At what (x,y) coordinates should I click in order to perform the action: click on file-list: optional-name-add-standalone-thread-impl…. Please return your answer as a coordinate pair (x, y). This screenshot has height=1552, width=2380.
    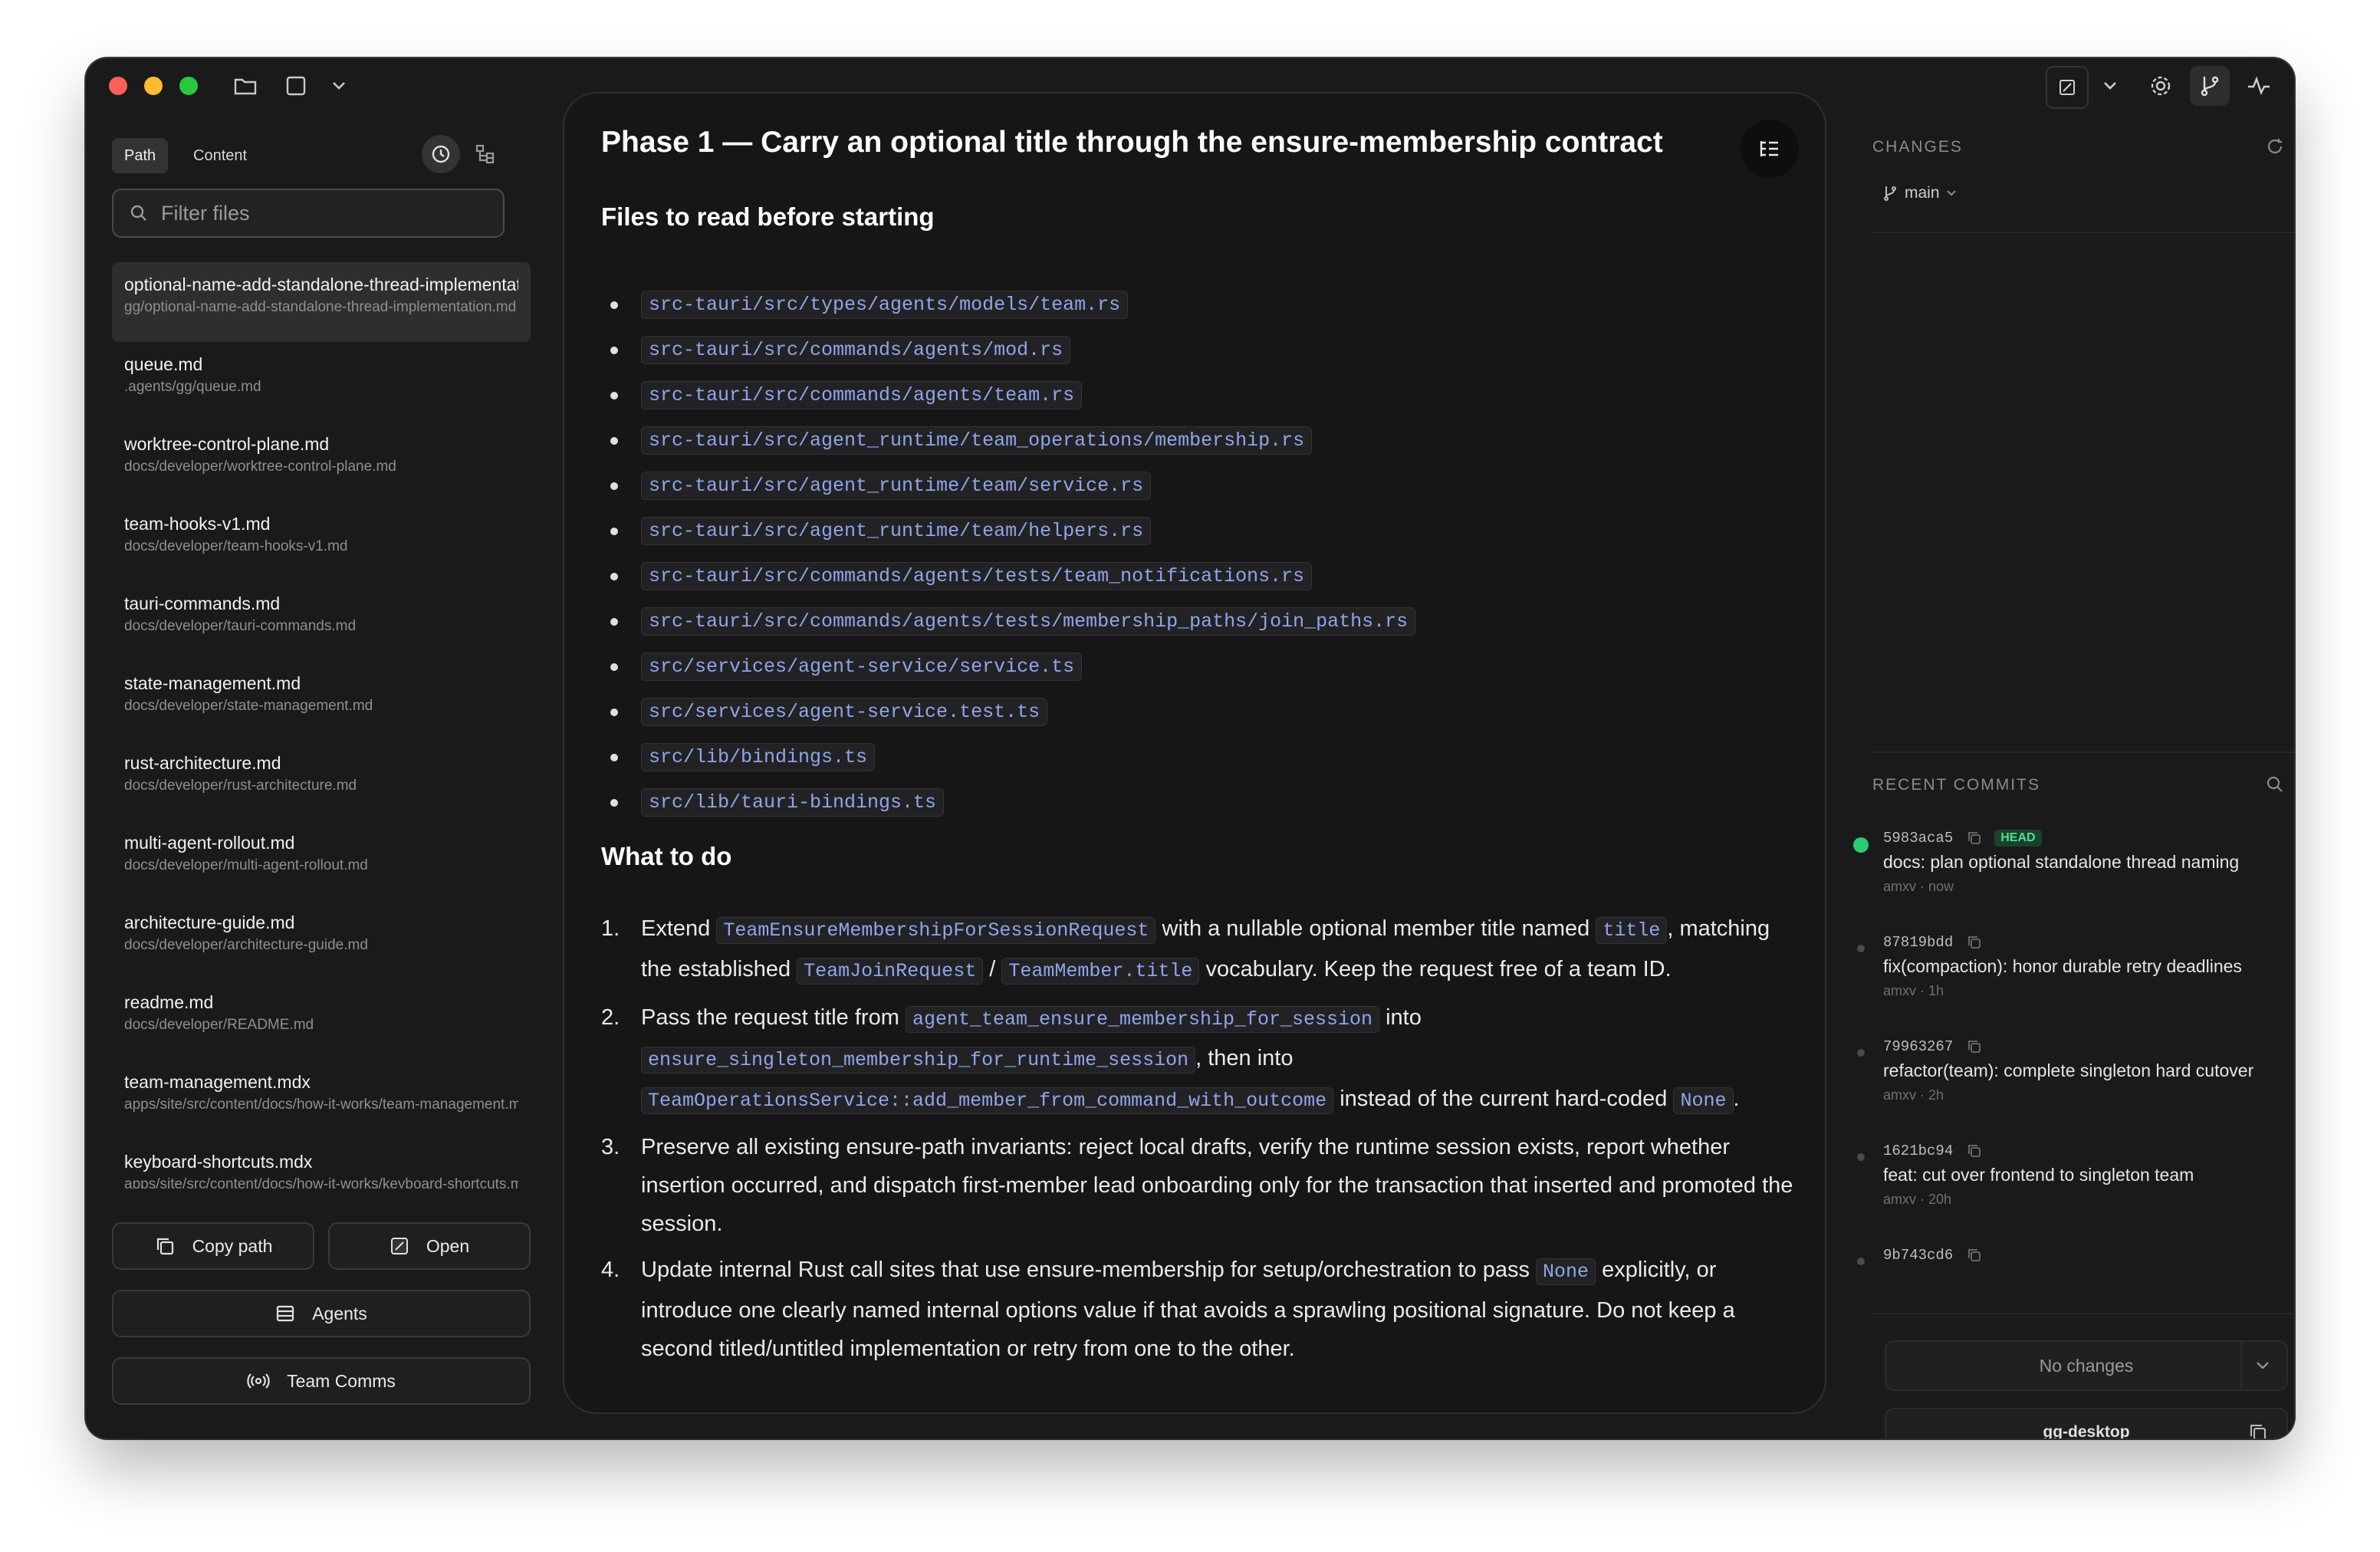
    Looking at the image, I should click on (321, 725).